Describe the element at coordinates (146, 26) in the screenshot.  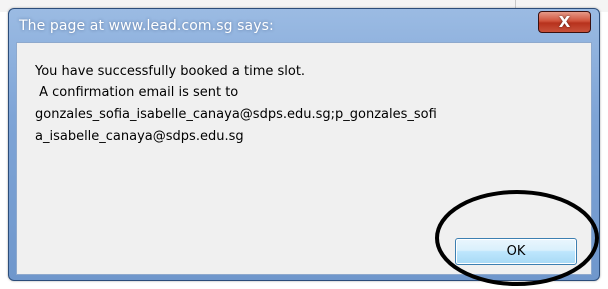
I see `dialog-title: The page at www.lead.com.sg says:` at that location.